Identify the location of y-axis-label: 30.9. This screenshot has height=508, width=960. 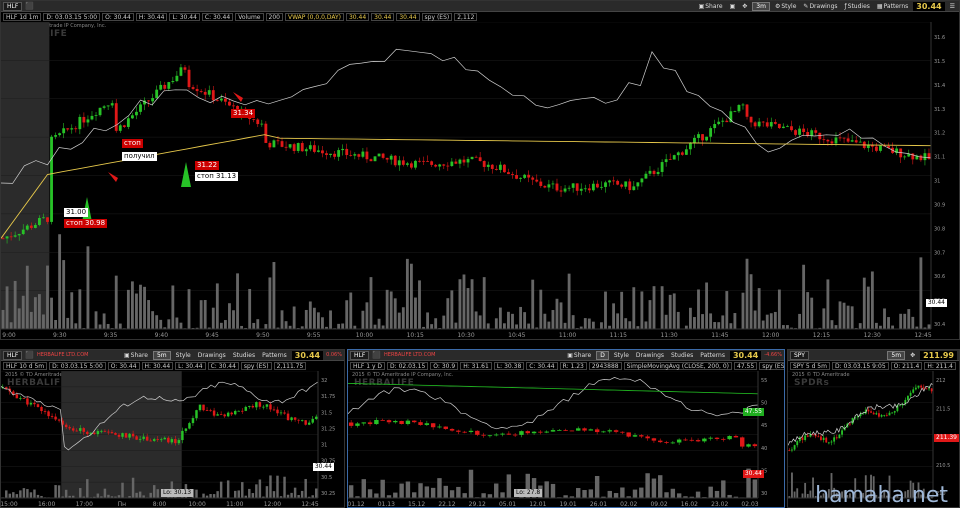
(939, 205).